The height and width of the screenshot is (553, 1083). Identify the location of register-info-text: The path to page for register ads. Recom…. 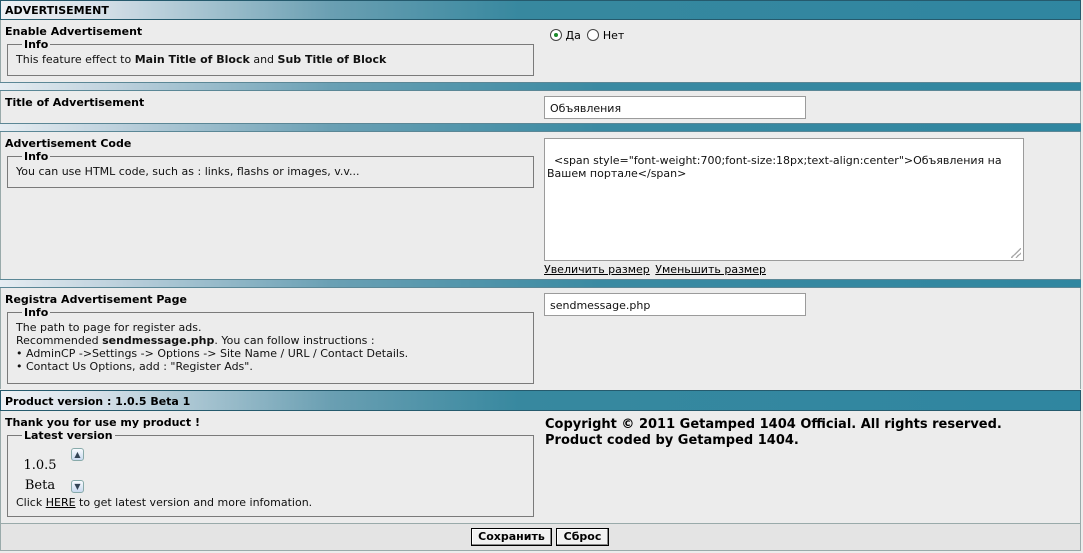
(212, 347).